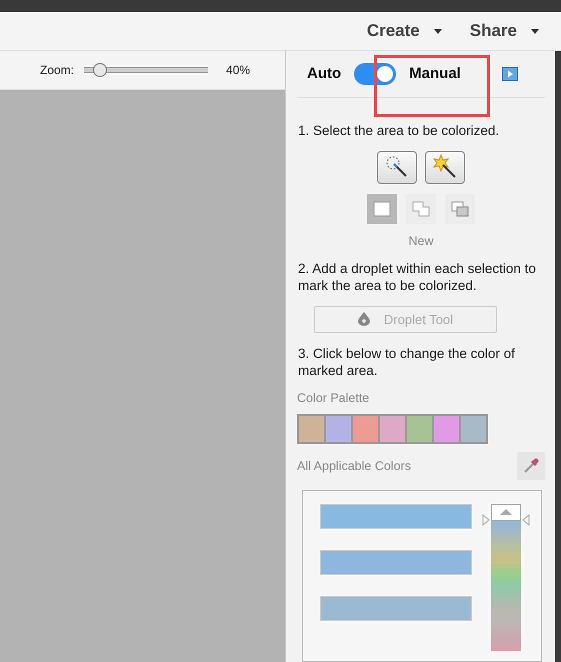 The image size is (561, 662). Describe the element at coordinates (398, 130) in the screenshot. I see `step-instruction: 1. Select the area to be colorized.` at that location.